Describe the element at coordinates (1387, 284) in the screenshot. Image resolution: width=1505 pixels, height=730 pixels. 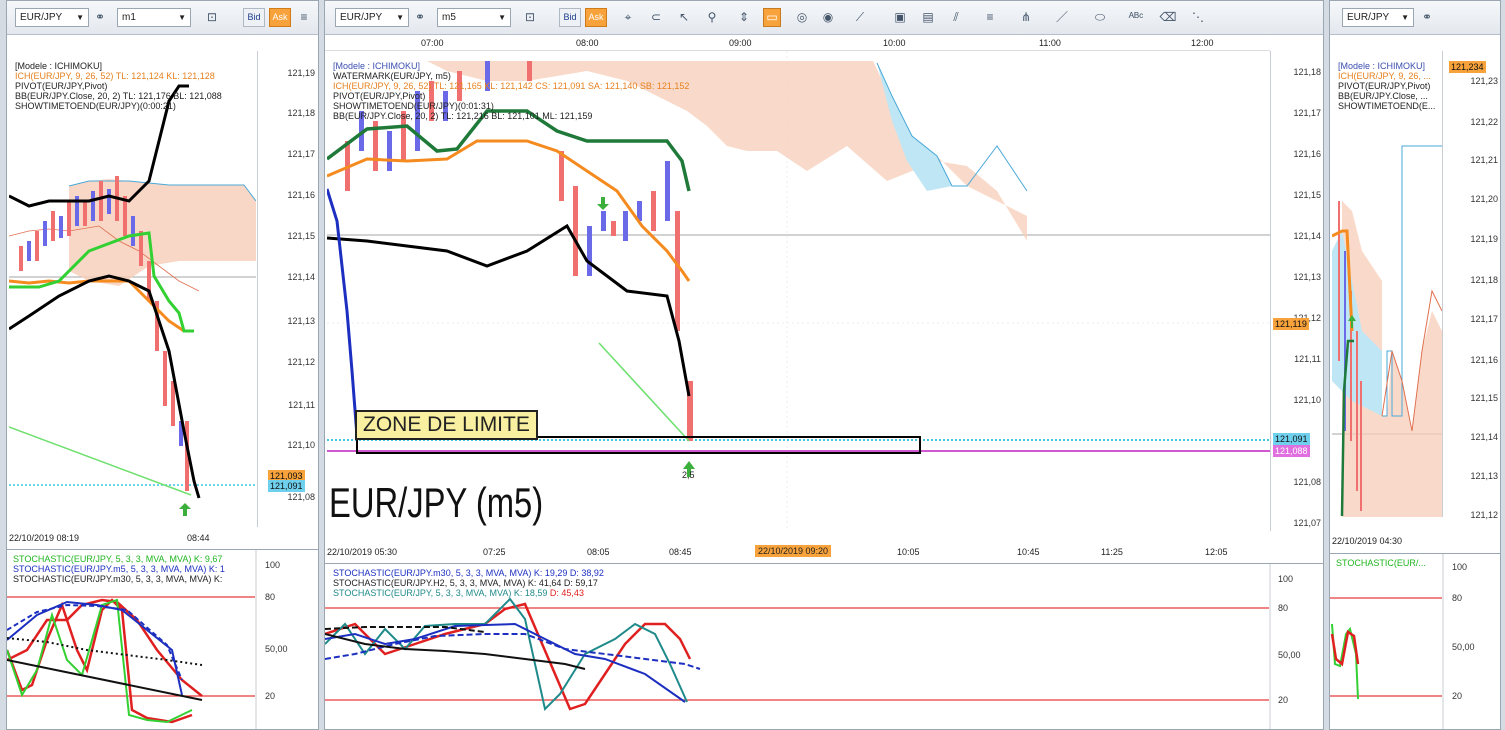
I see `price-plot-right` at that location.